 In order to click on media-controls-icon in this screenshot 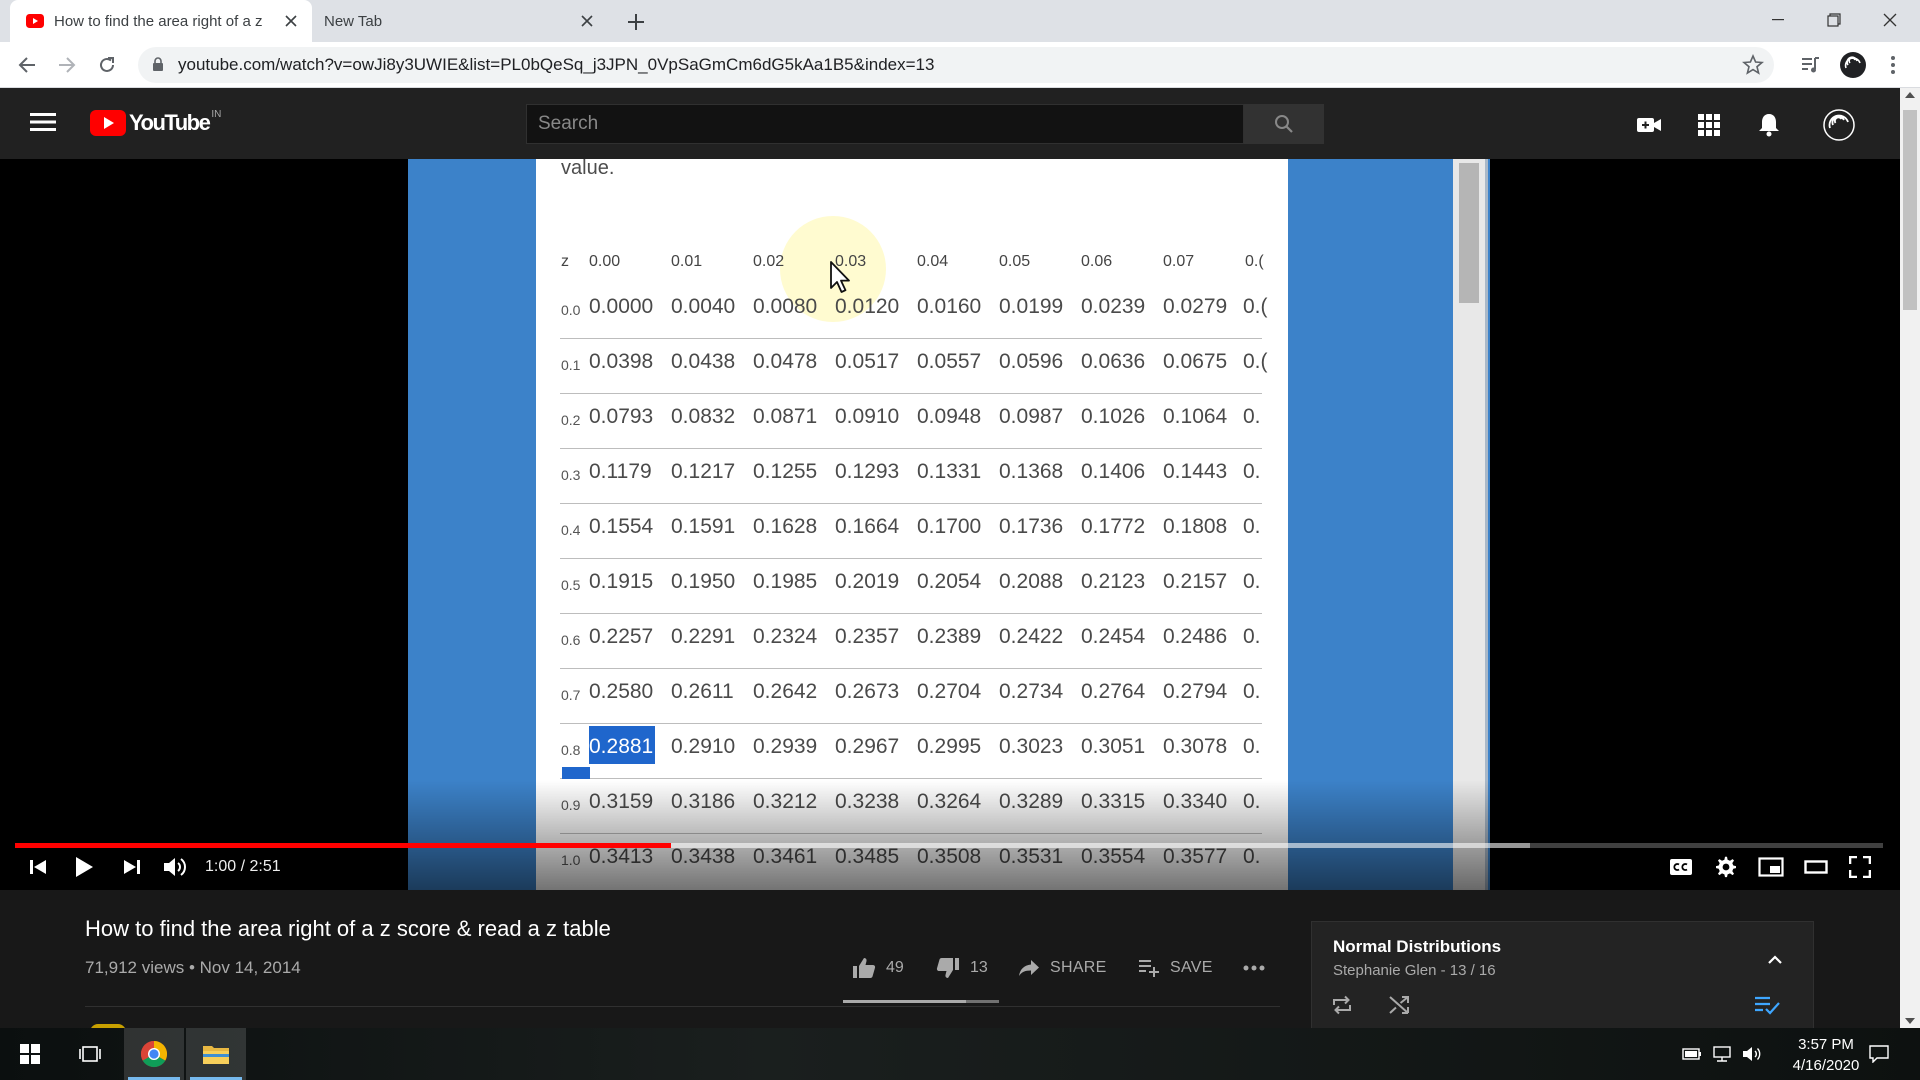, I will do `click(1811, 65)`.